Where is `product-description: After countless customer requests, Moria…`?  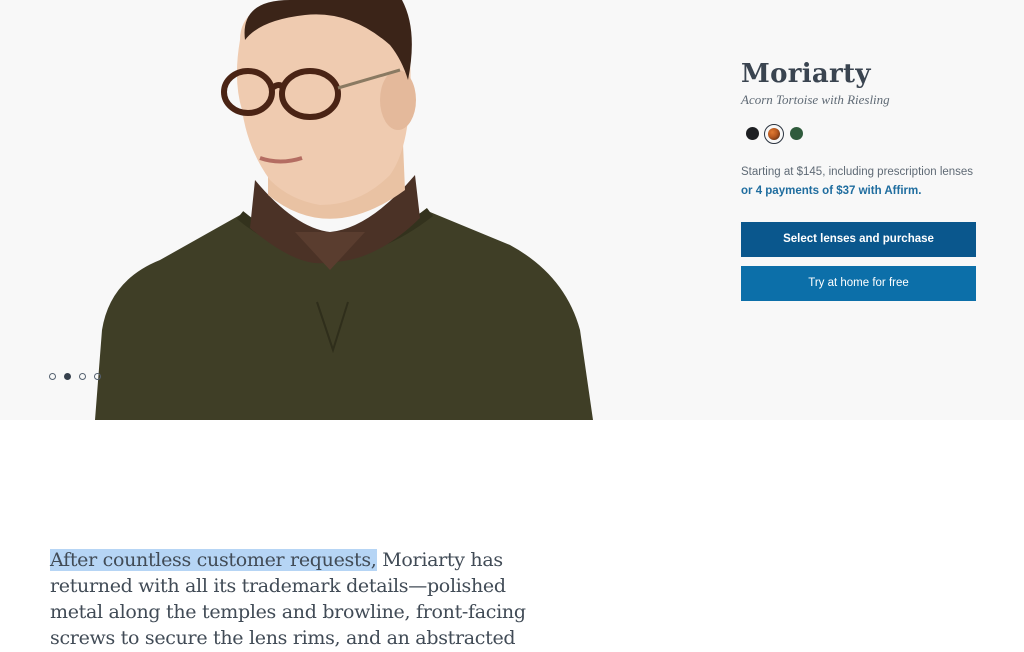 product-description: After countless customer requests, Moria… is located at coordinates (300, 599).